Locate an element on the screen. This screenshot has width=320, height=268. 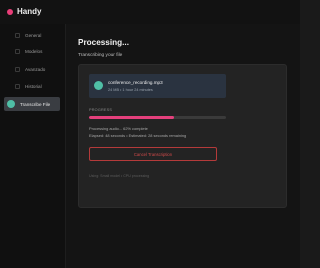
file-name: conference_recording.mp3 is located at coordinates (135, 82).